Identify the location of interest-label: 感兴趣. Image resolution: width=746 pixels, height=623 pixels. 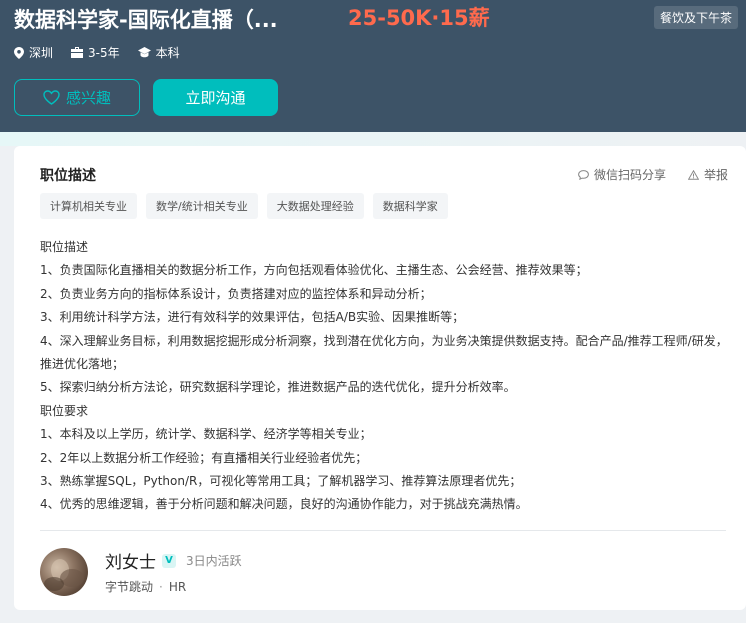
(88, 98).